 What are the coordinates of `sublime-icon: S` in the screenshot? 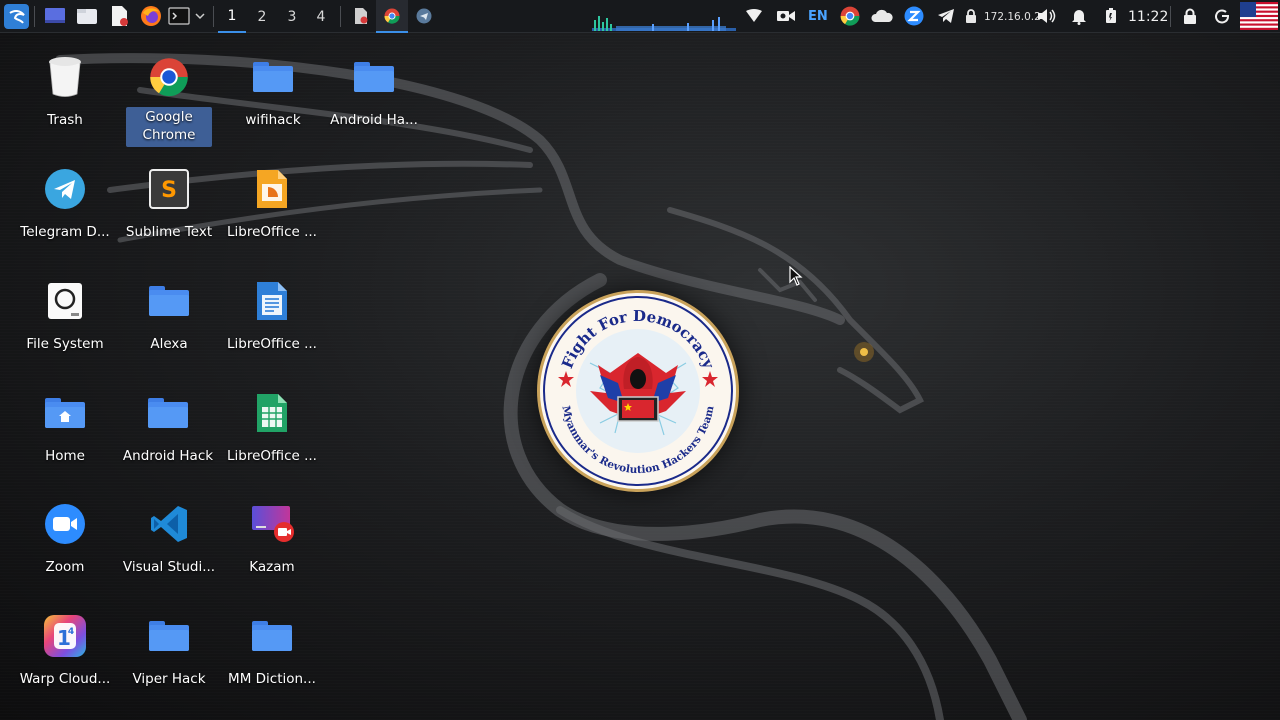 It's located at (169, 189).